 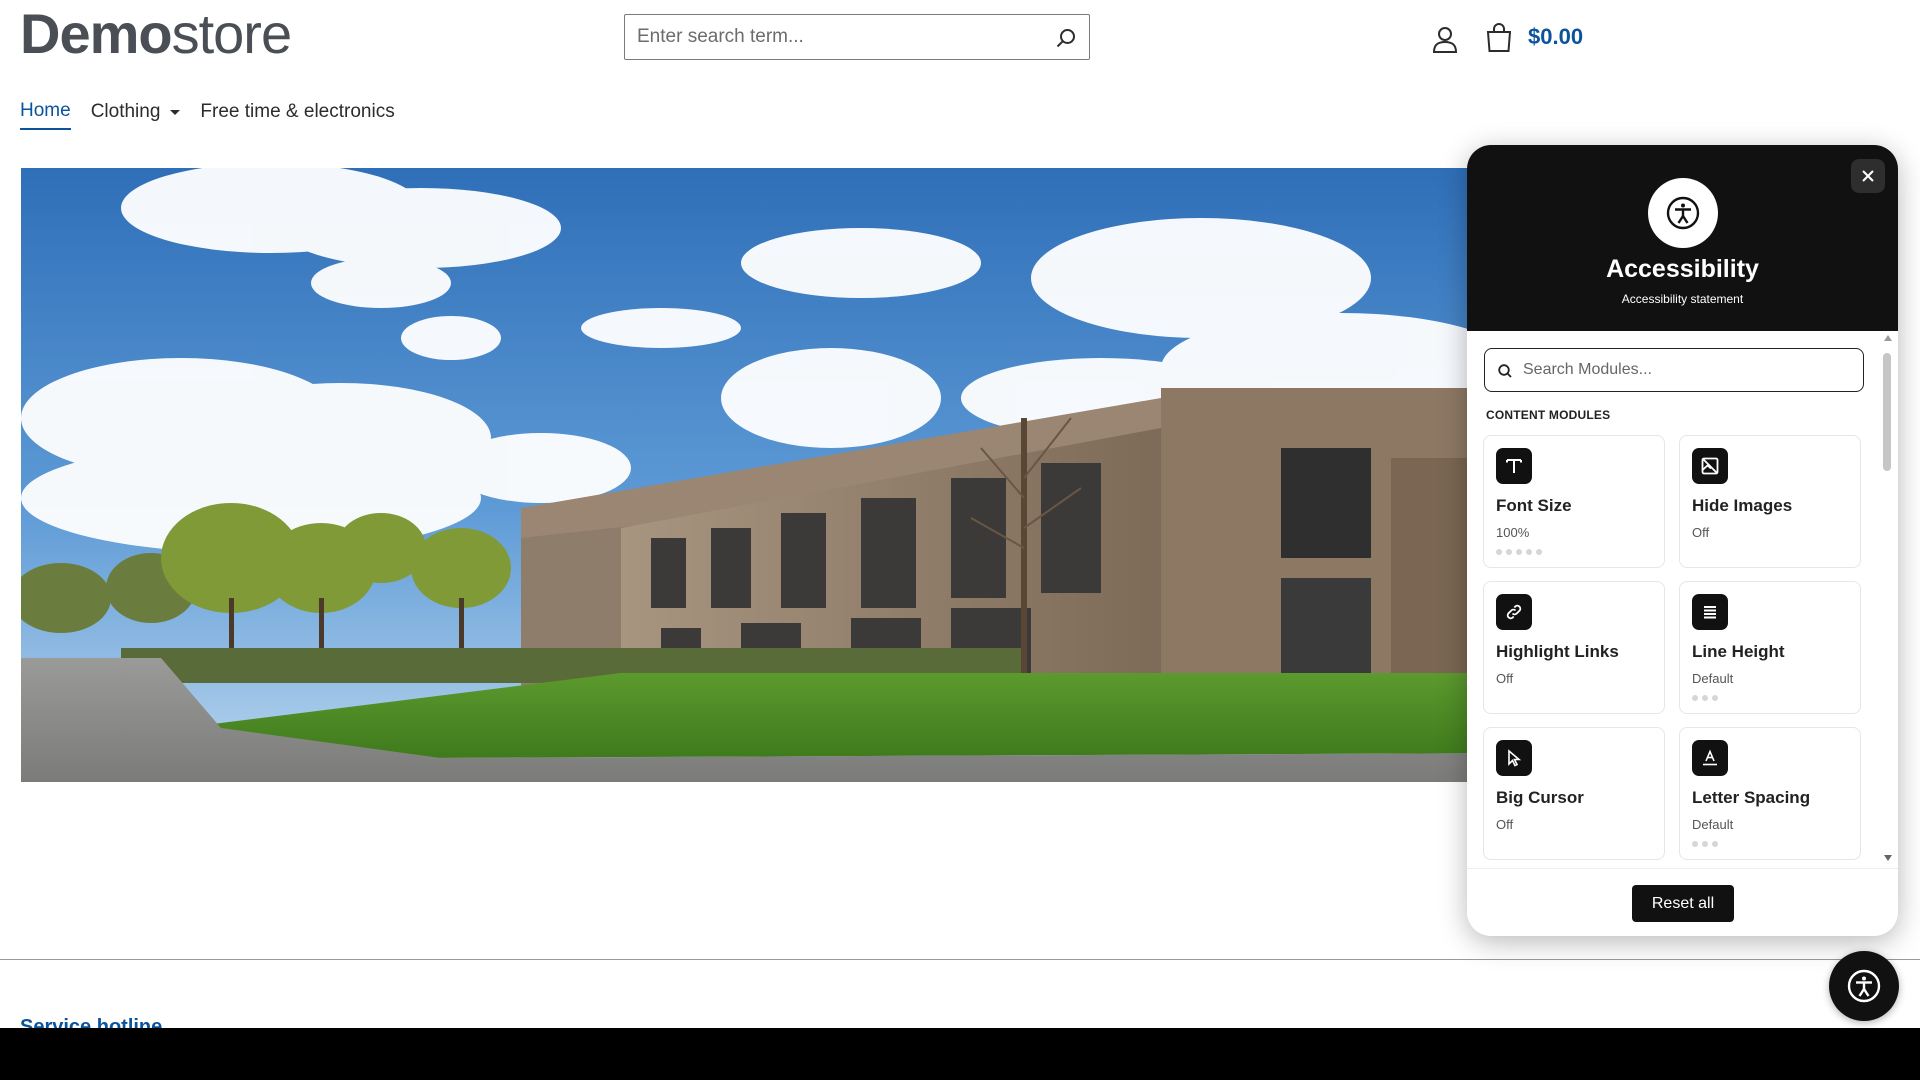 I want to click on main-navigation: Home Clothing Free time & electronics, so click(x=217, y=115).